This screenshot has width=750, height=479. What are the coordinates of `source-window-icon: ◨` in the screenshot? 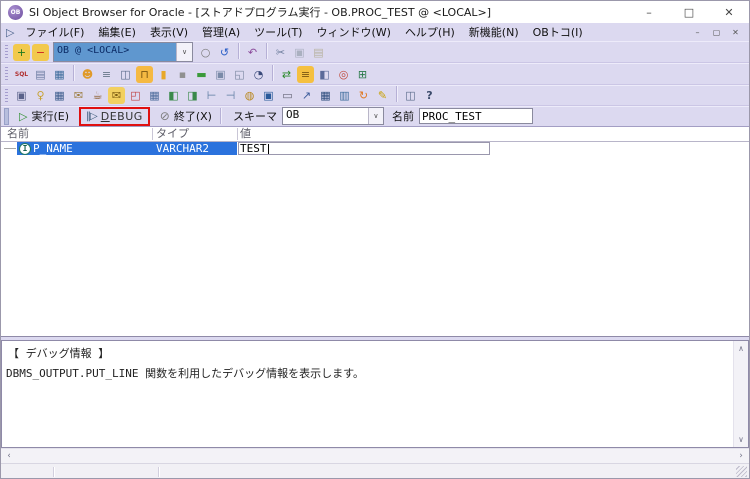 It's located at (192, 95).